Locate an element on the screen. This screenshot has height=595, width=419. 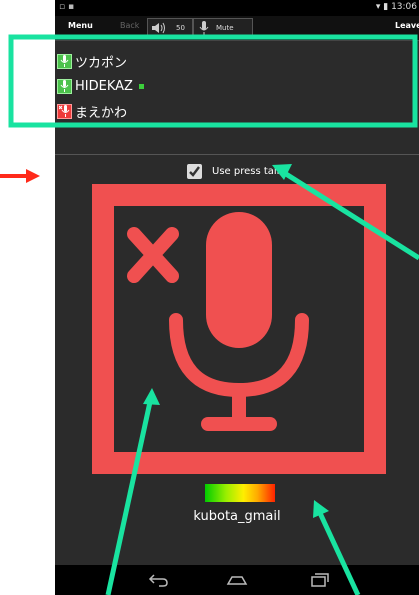
arrow-to-press-talk-icon is located at coordinates (345, 212).